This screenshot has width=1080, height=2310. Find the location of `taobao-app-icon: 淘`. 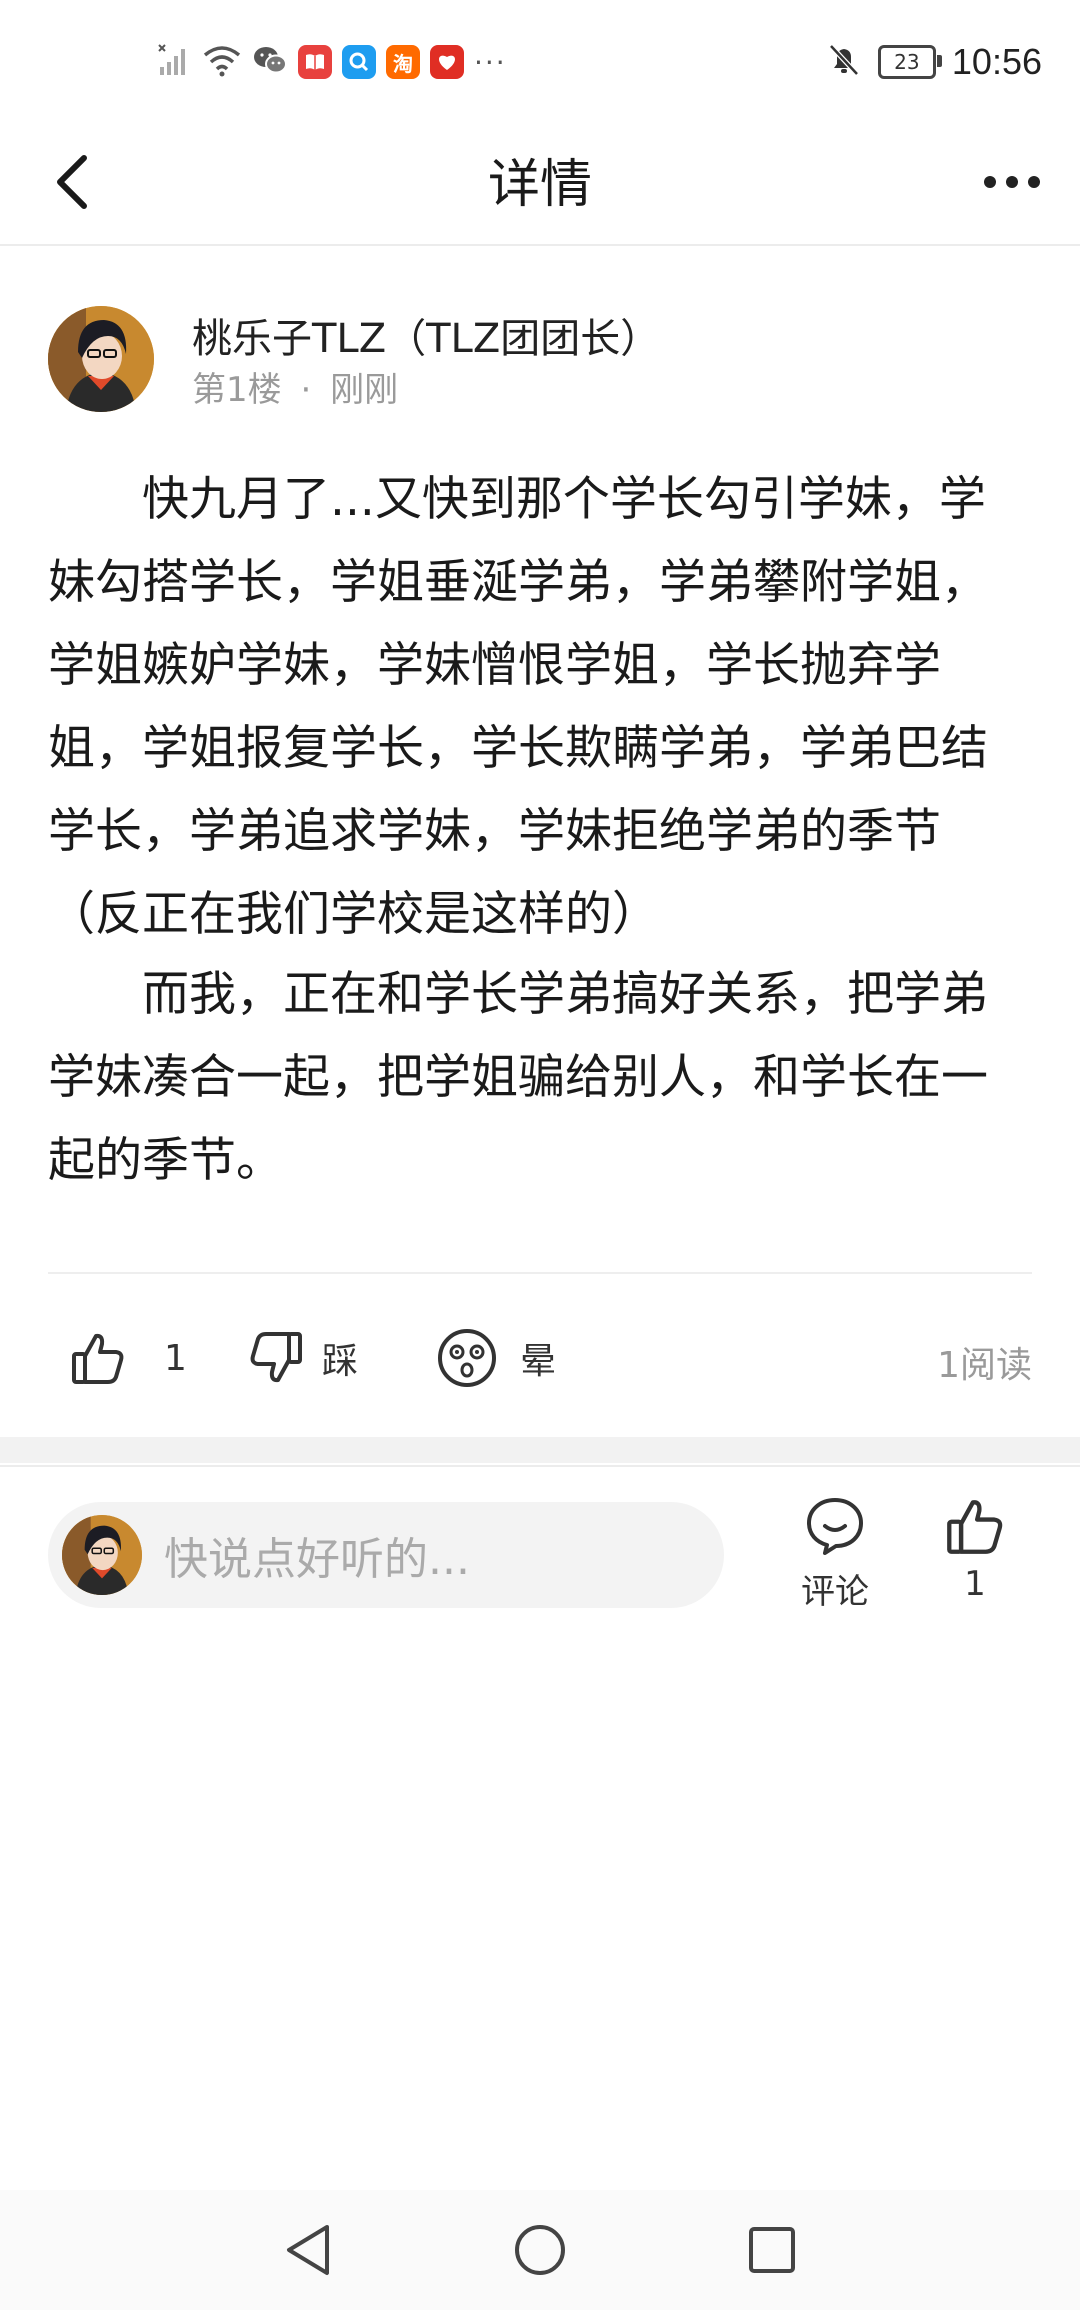

taobao-app-icon: 淘 is located at coordinates (403, 62).